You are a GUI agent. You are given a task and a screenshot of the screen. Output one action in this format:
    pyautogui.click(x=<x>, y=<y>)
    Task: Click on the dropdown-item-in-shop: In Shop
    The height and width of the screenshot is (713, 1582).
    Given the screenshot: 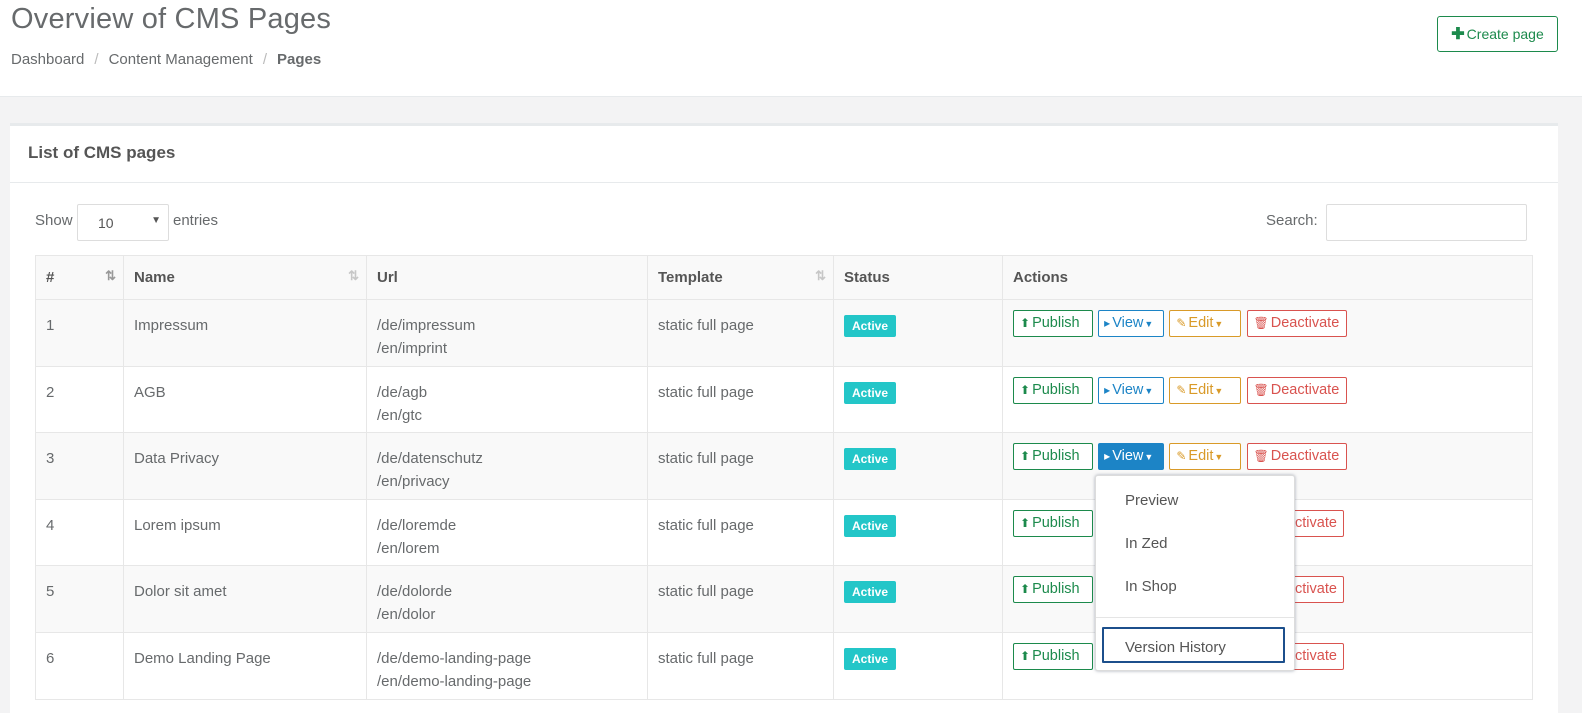 What is the action you would take?
    pyautogui.click(x=1151, y=586)
    